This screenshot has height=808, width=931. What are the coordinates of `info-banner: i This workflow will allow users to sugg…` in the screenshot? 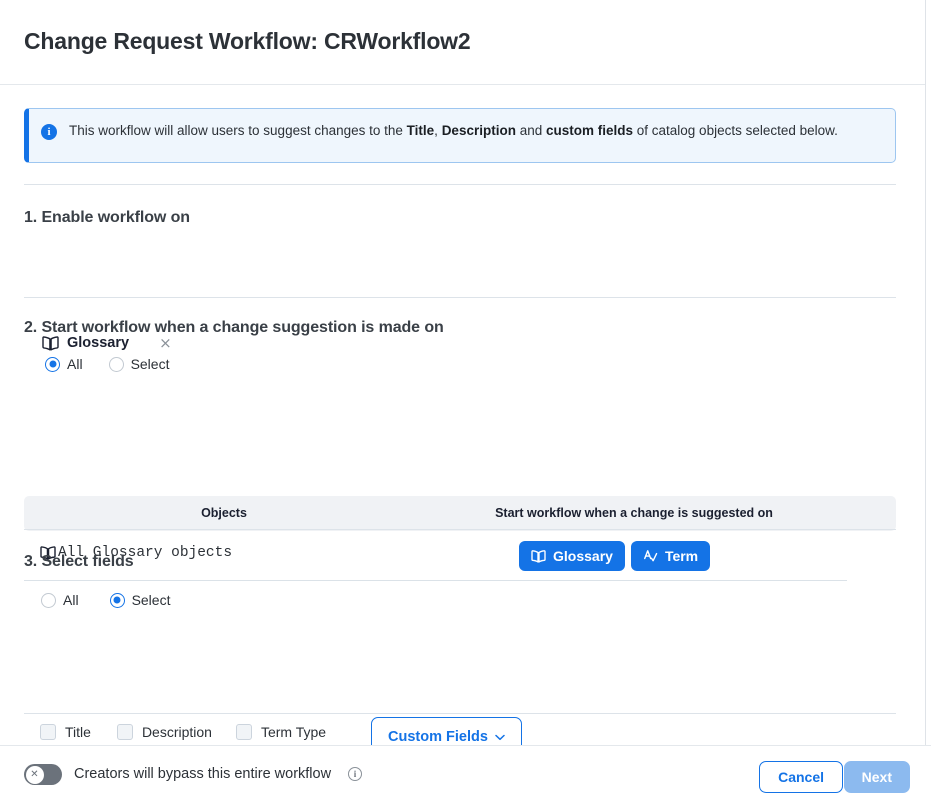 It's located at (460, 135).